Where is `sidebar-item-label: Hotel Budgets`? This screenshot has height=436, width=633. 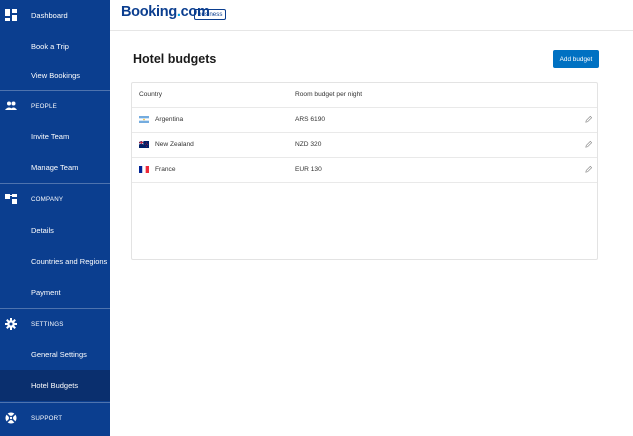 sidebar-item-label: Hotel Budgets is located at coordinates (55, 385).